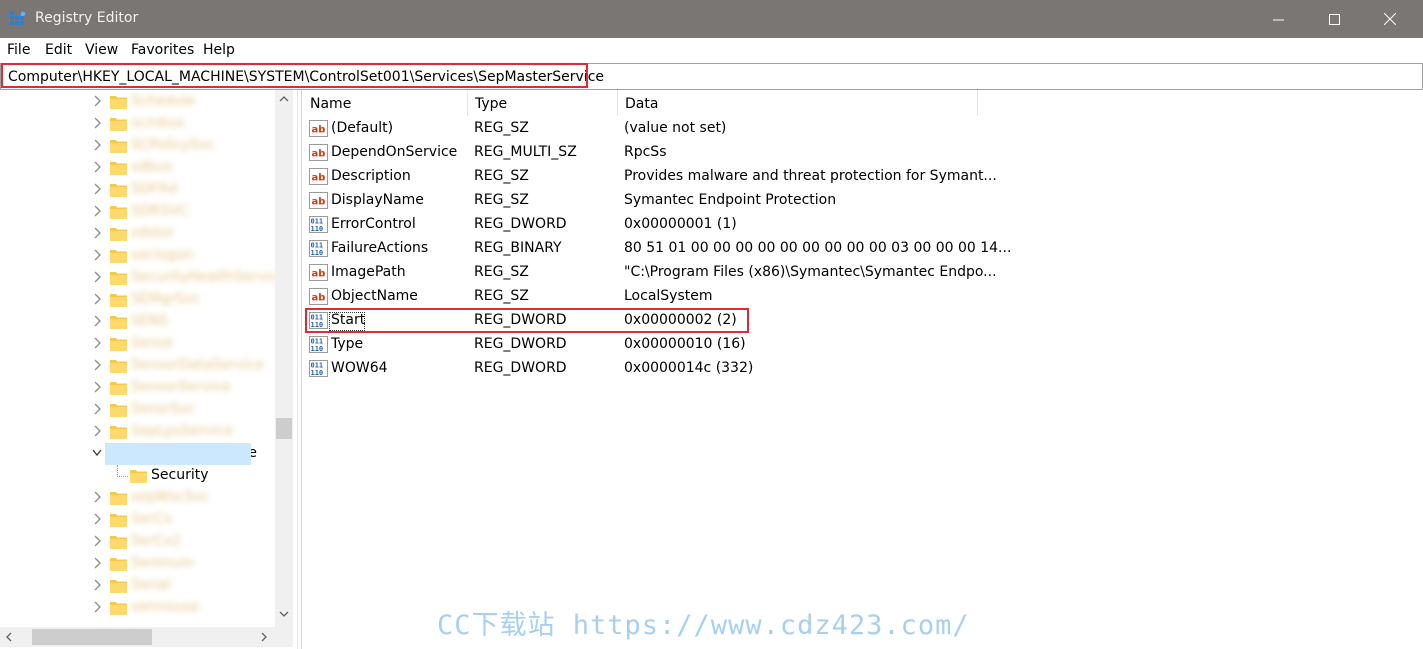 This screenshot has height=649, width=1423. I want to click on value-data: 0x0000014c (332), so click(689, 368).